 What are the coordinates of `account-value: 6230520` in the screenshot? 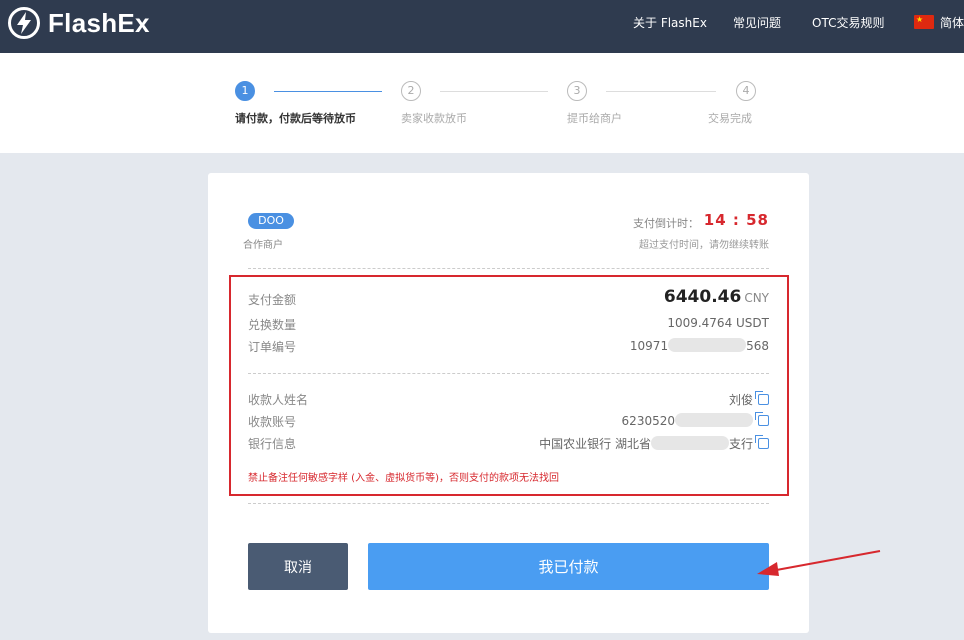 It's located at (695, 420).